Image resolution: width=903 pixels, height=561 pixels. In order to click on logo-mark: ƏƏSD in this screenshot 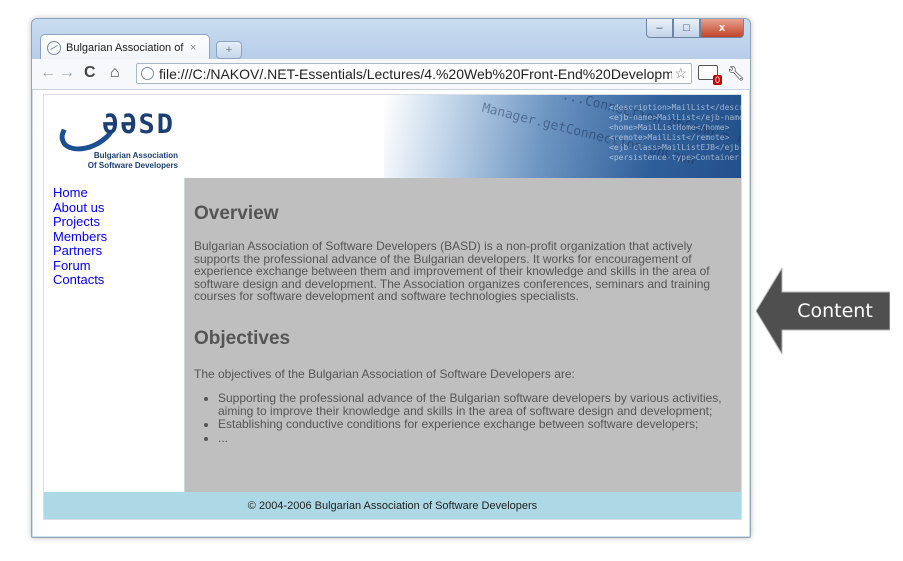, I will do `click(139, 124)`.